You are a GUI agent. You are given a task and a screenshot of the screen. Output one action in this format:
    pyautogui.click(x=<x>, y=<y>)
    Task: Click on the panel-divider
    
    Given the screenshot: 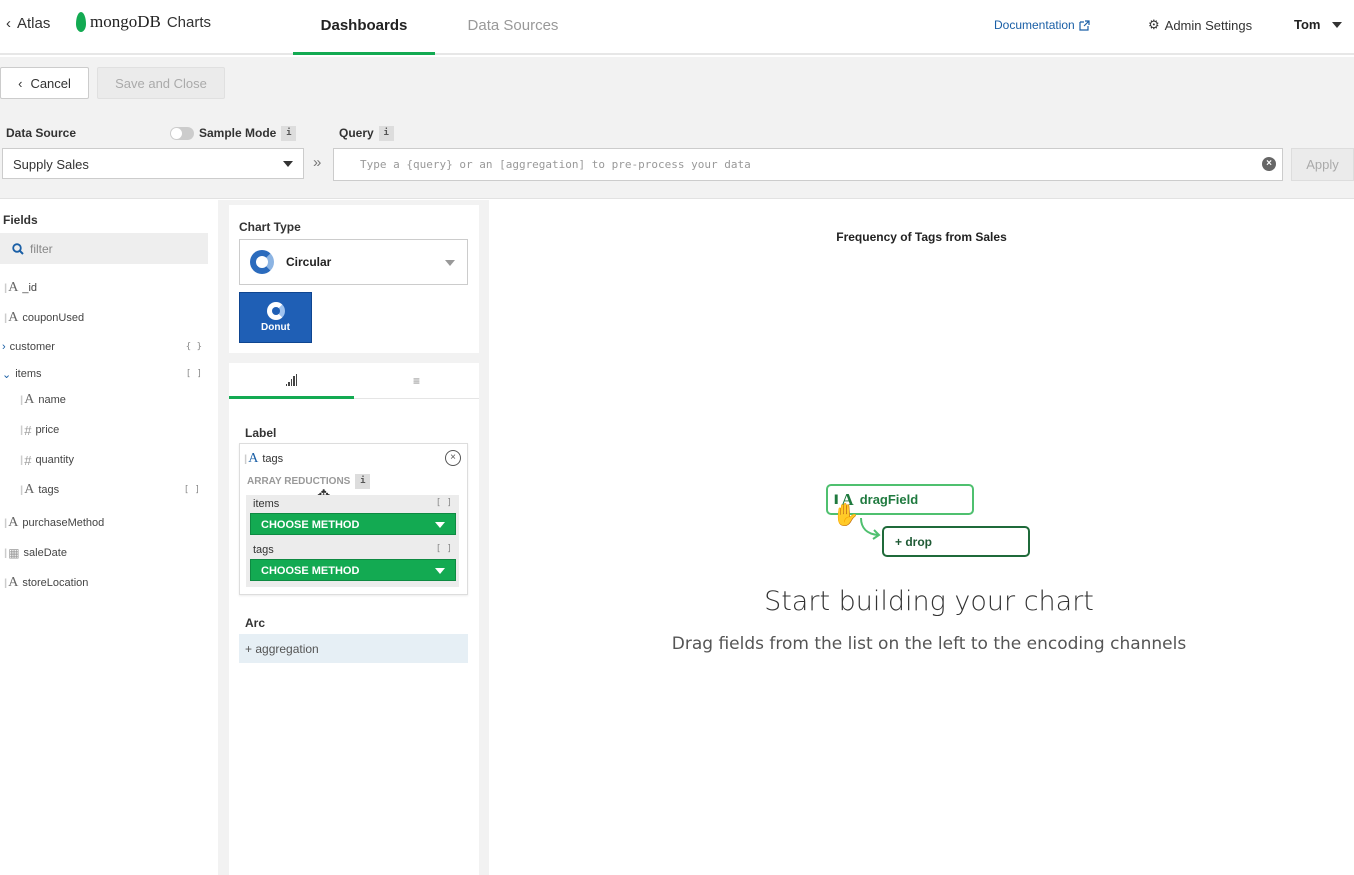 What is the action you would take?
    pyautogui.click(x=484, y=537)
    